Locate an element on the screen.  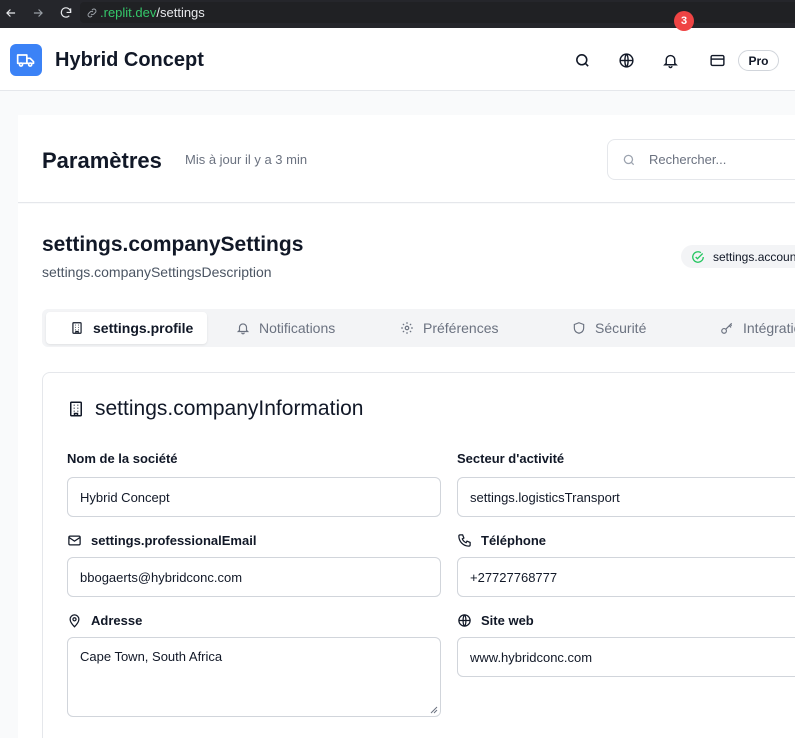
address-label-text: Adresse is located at coordinates (117, 620).